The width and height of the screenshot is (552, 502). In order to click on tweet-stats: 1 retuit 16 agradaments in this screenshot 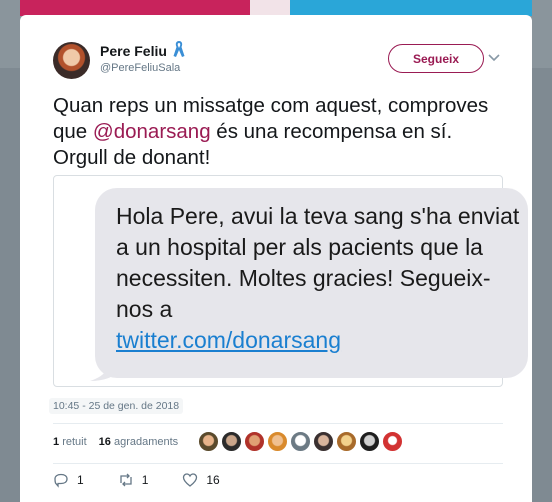, I will do `click(115, 442)`.